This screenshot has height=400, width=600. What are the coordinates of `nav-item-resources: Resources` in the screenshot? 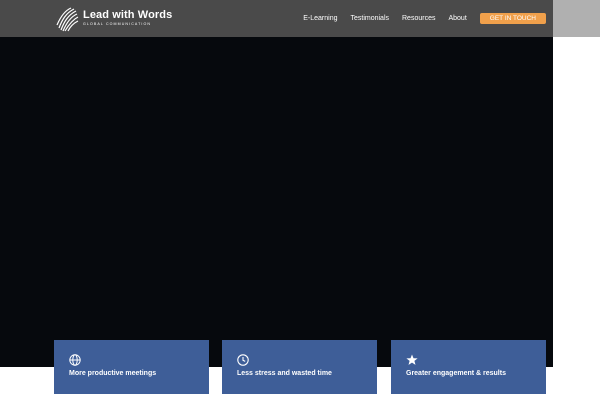 It's located at (418, 18).